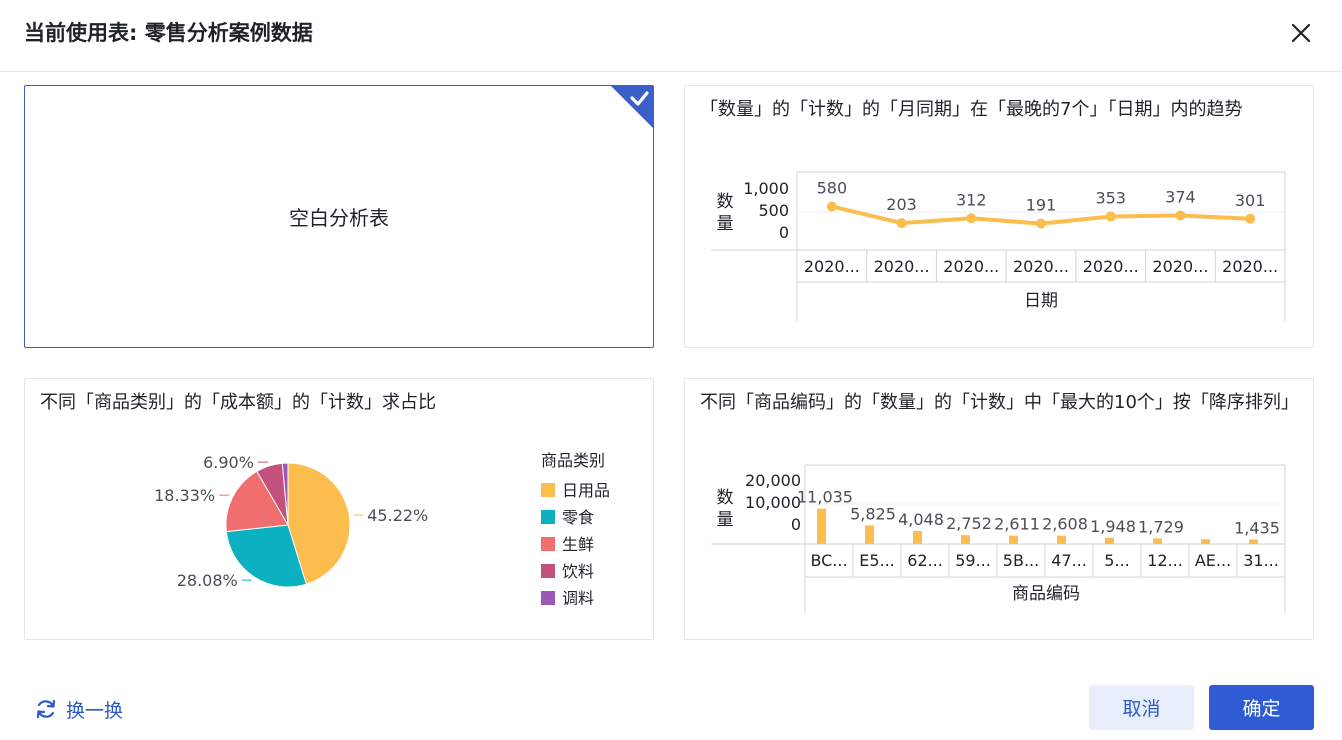 The height and width of the screenshot is (740, 1342). I want to click on data-label: 1,729, so click(1161, 526).